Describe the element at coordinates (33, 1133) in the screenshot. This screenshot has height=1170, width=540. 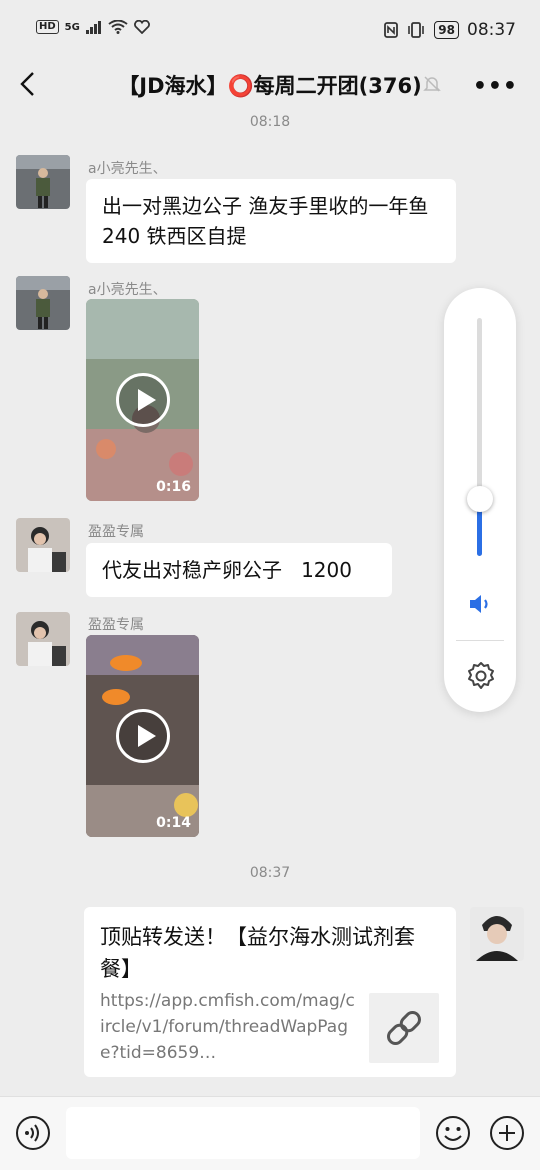
I see `voice-icon` at that location.